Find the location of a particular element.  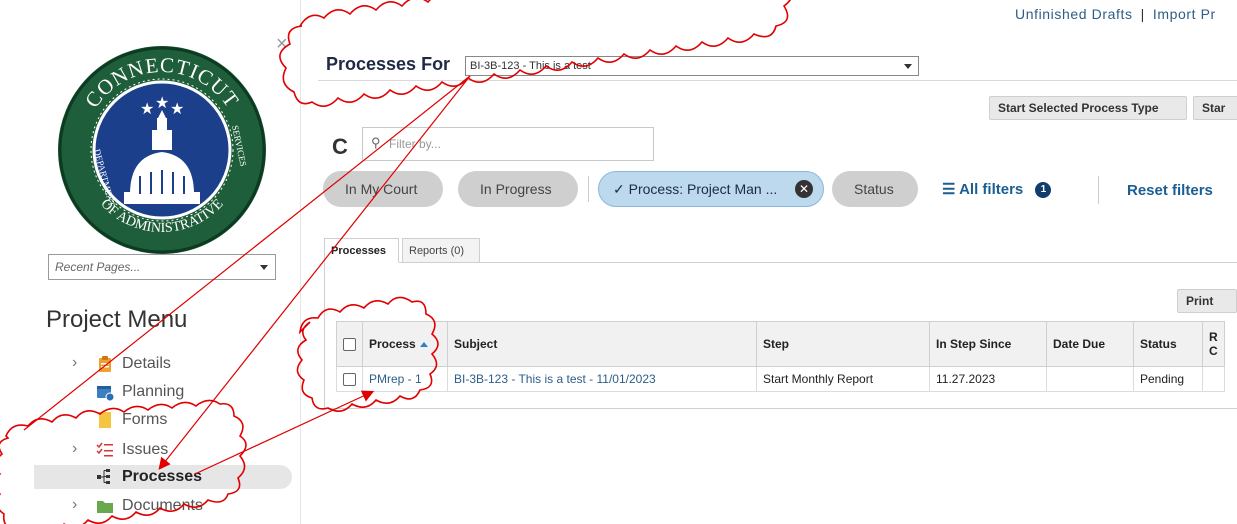

reset-filters-link: Reset filters is located at coordinates (1170, 190).